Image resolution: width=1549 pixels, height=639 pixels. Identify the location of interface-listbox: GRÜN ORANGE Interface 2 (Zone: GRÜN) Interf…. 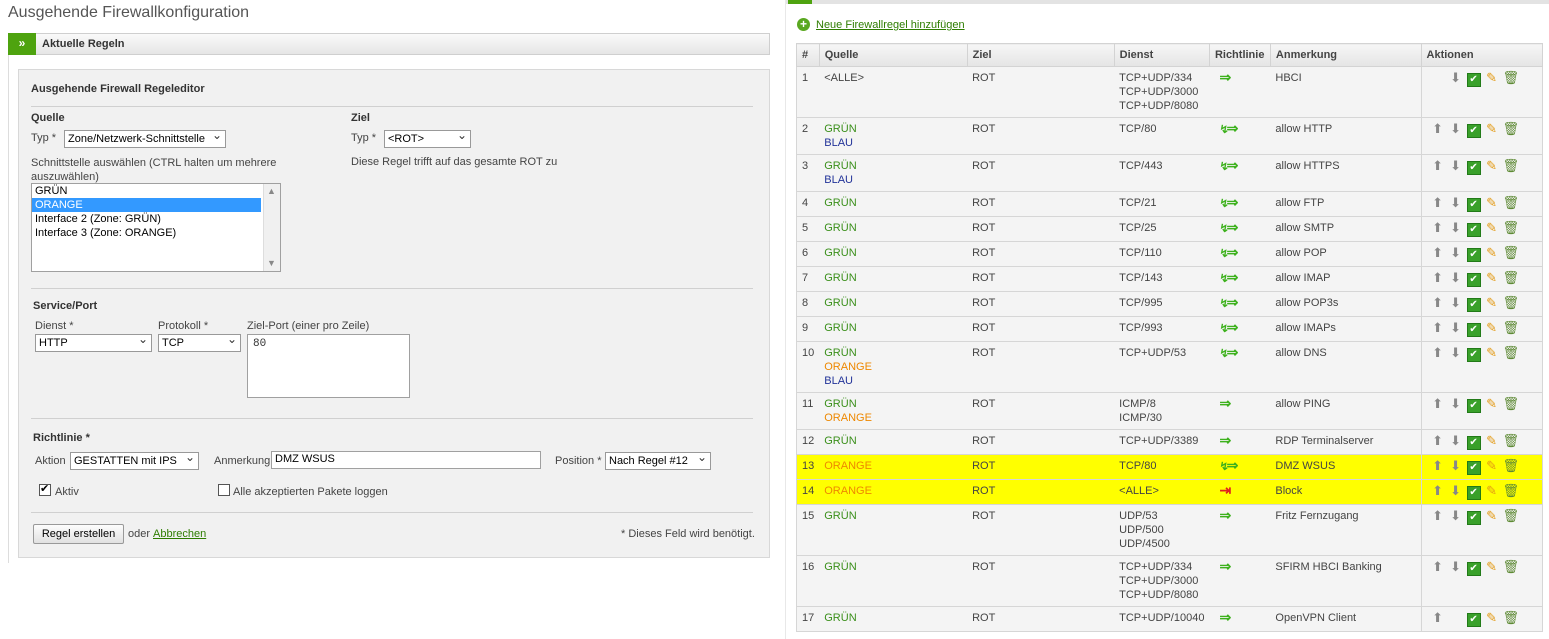
(156, 227).